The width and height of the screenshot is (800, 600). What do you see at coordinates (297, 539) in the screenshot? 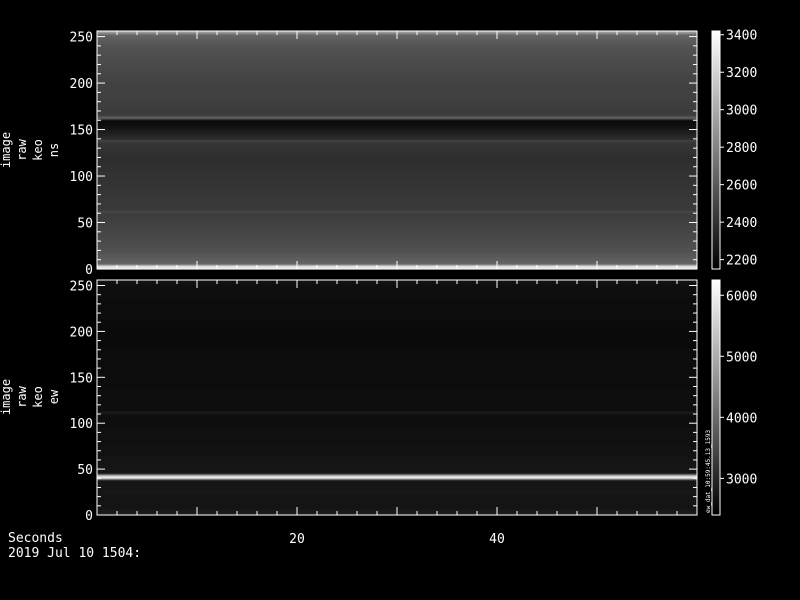
I see `x-tick-label: 20` at bounding box center [297, 539].